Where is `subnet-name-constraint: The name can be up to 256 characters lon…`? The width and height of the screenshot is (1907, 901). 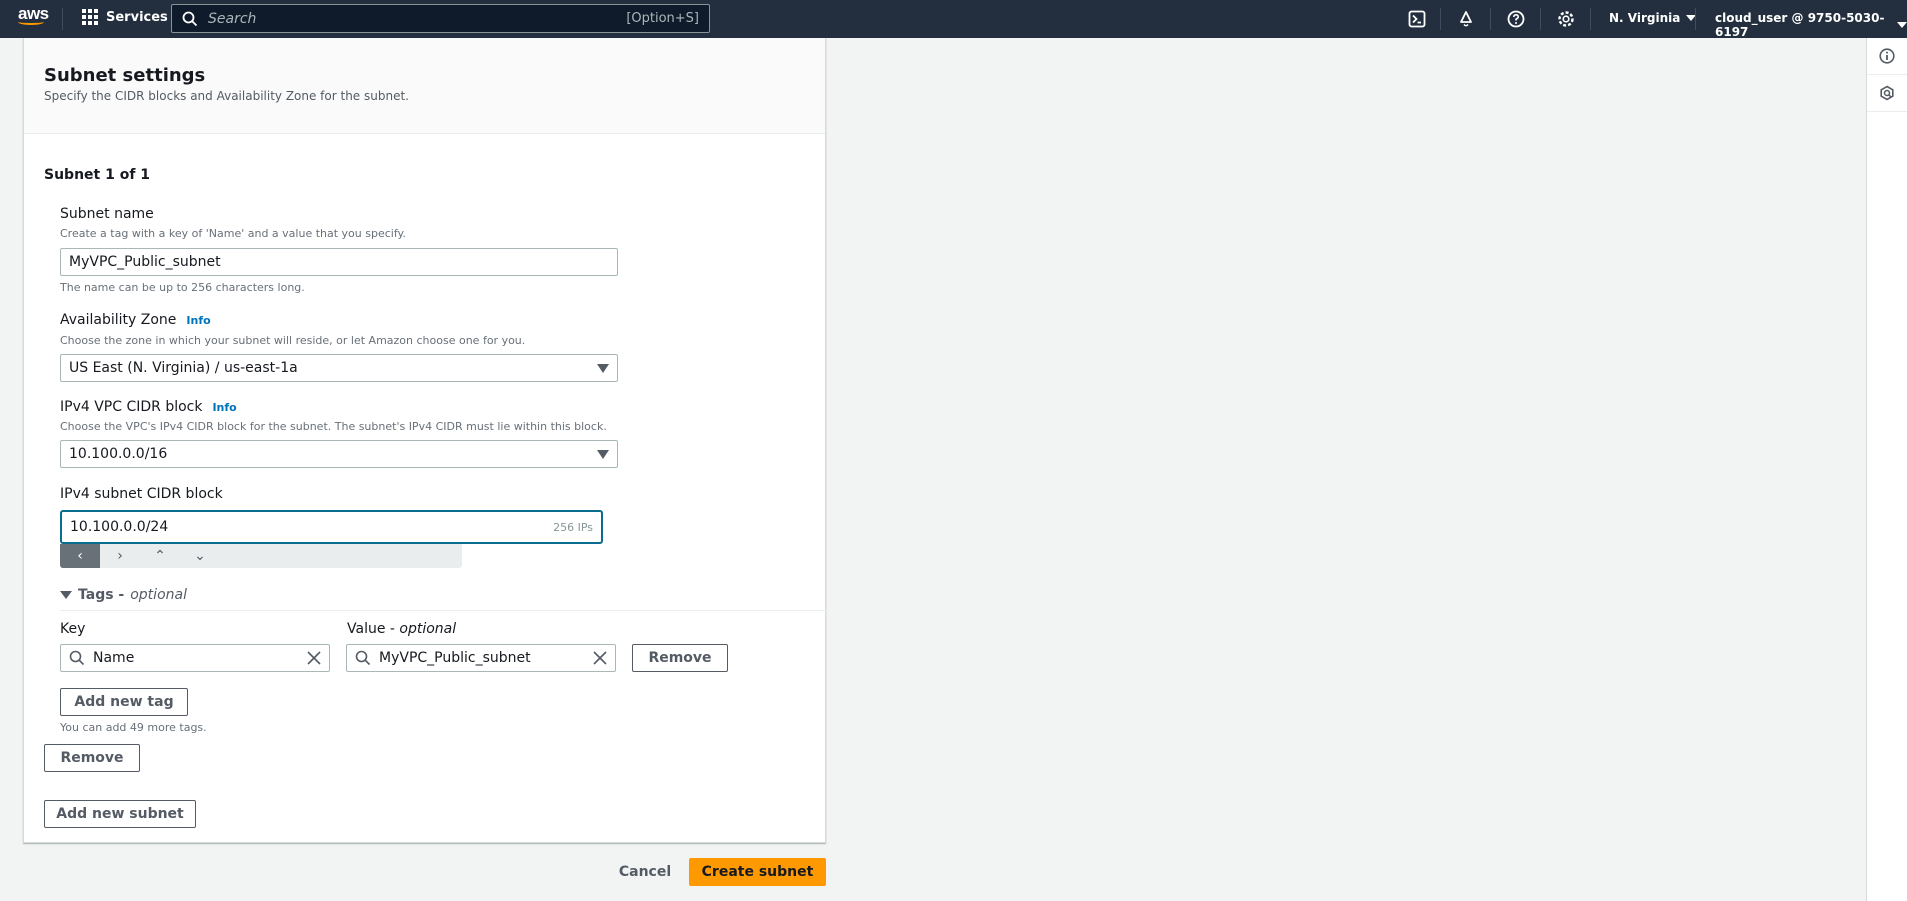
subnet-name-constraint: The name can be up to 256 characters lon… is located at coordinates (182, 287).